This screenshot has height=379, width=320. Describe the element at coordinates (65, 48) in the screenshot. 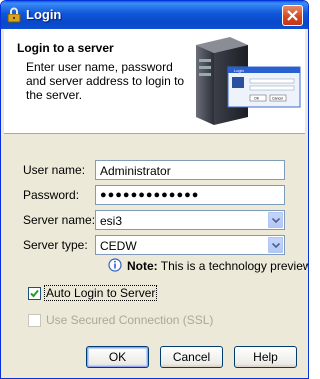

I see `header-title: Login to a server` at that location.